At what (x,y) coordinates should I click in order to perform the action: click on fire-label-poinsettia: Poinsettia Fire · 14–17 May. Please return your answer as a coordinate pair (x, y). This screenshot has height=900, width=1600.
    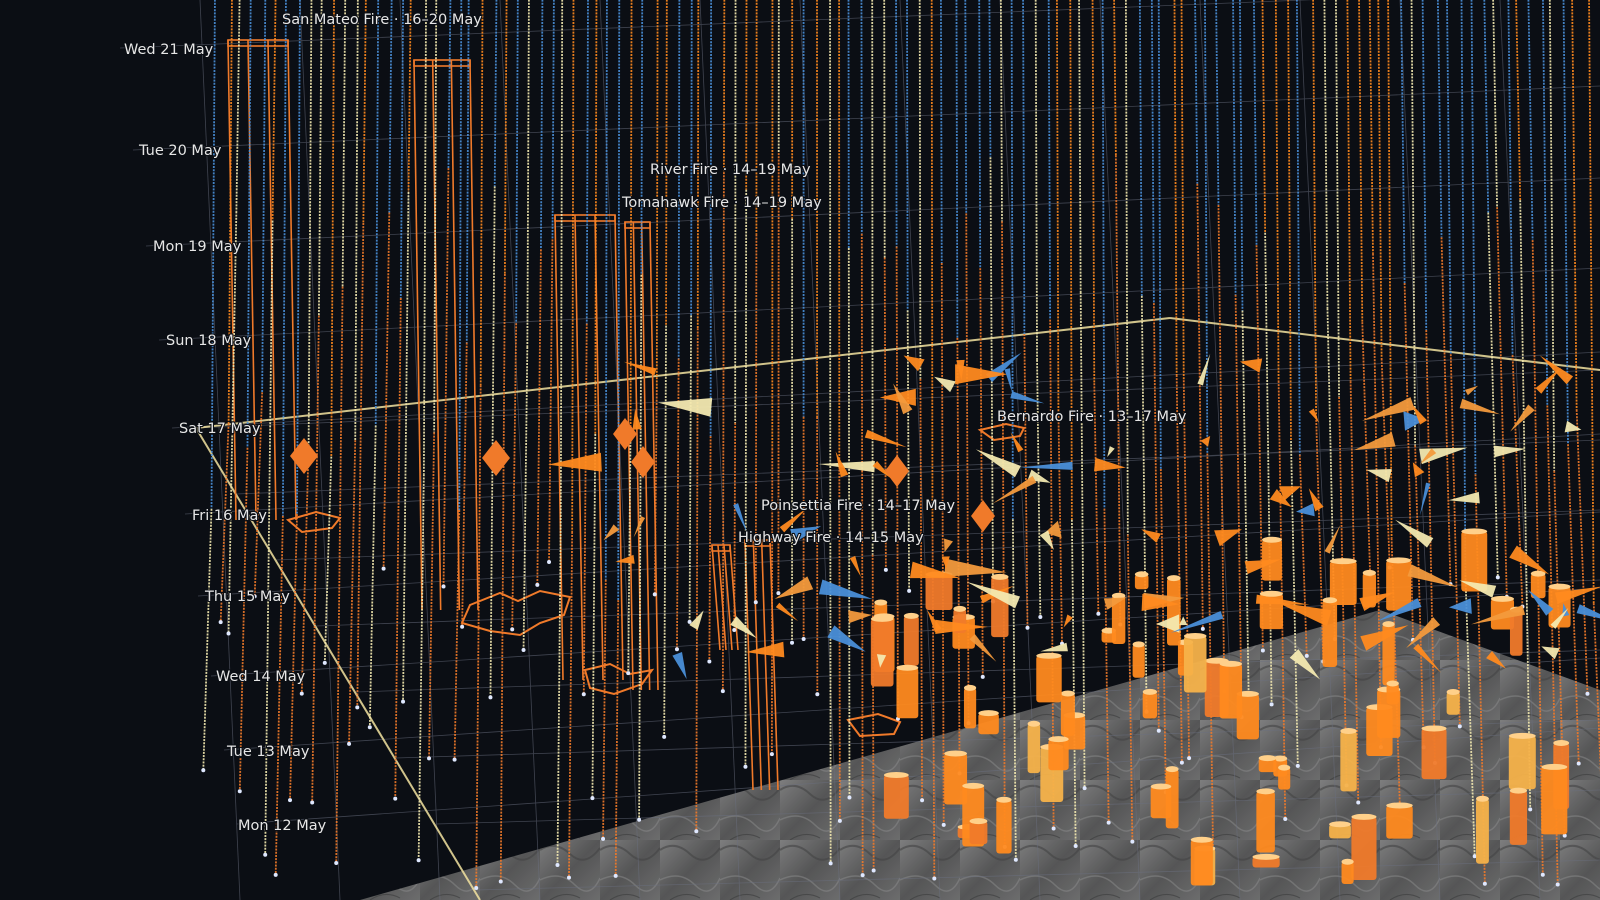
    Looking at the image, I should click on (858, 506).